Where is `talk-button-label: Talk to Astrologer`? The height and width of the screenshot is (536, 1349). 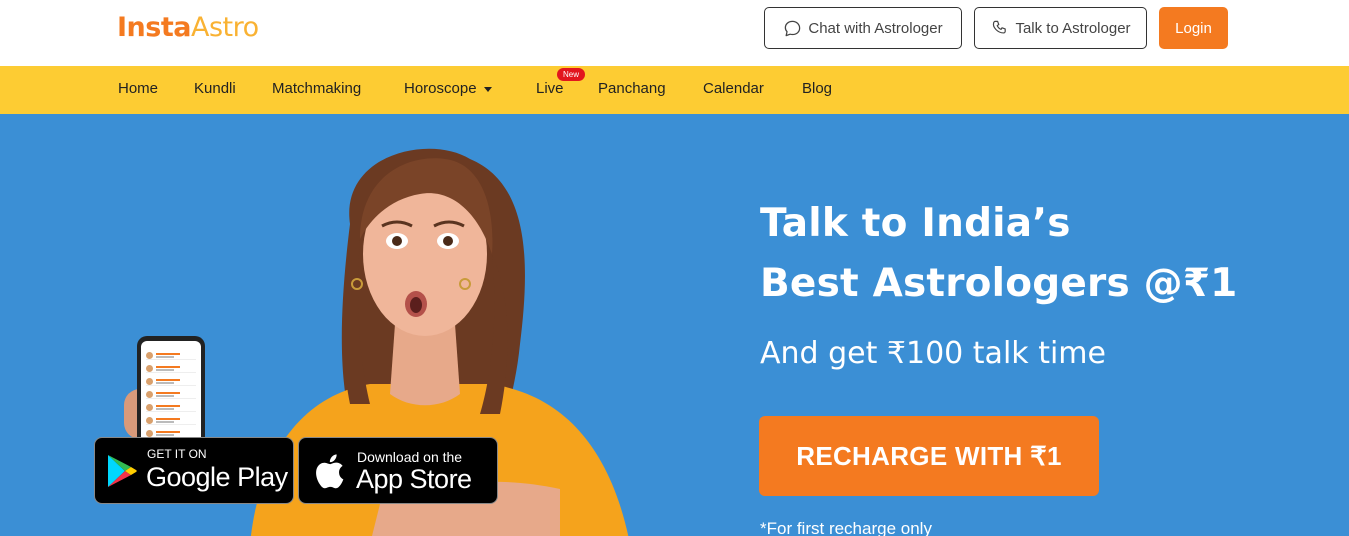 talk-button-label: Talk to Astrologer is located at coordinates (1073, 28).